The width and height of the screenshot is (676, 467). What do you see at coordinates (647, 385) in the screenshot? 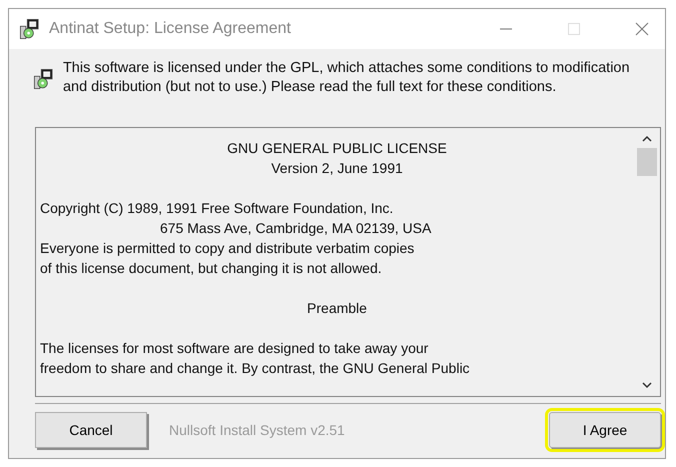
I see `scroll-down-icon` at bounding box center [647, 385].